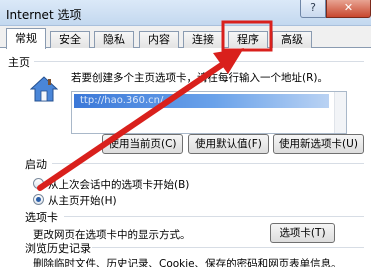  I want to click on use-current-button: 使用当前页(C), so click(142, 144).